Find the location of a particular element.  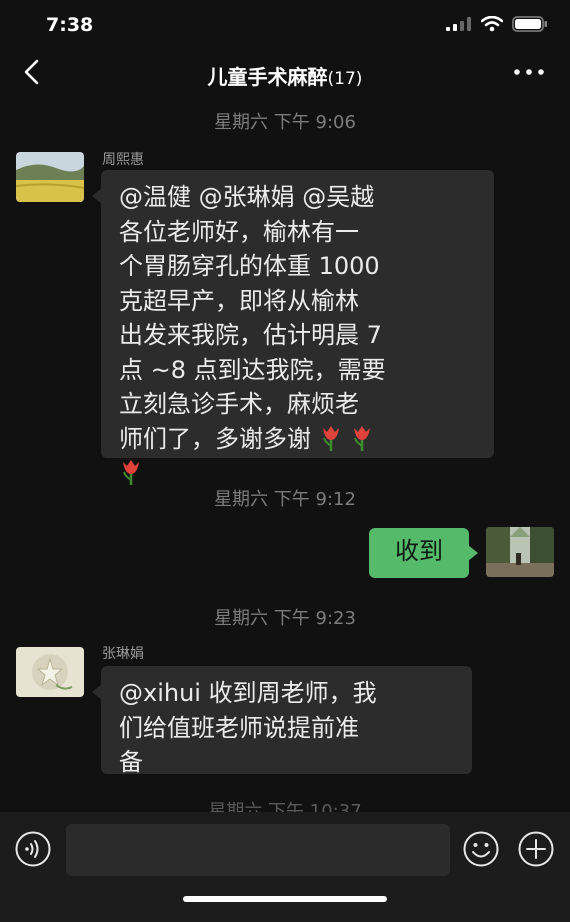

status-time: 7:38 is located at coordinates (70, 25).